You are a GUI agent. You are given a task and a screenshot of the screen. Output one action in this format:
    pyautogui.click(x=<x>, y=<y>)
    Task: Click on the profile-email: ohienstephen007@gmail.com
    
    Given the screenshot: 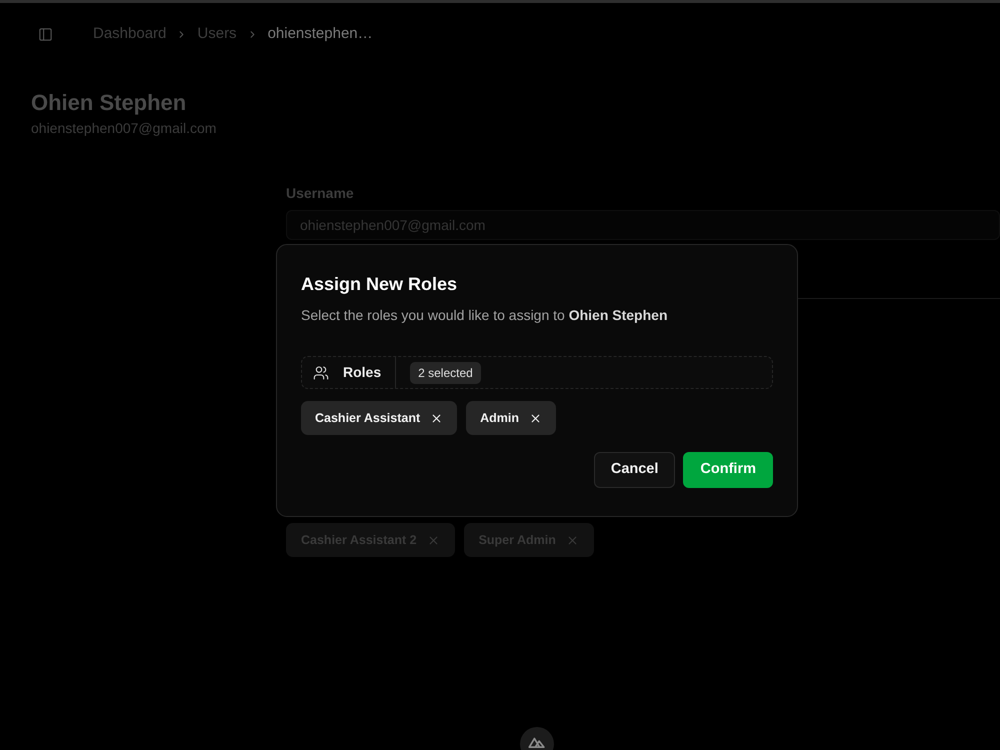 What is the action you would take?
    pyautogui.click(x=123, y=128)
    